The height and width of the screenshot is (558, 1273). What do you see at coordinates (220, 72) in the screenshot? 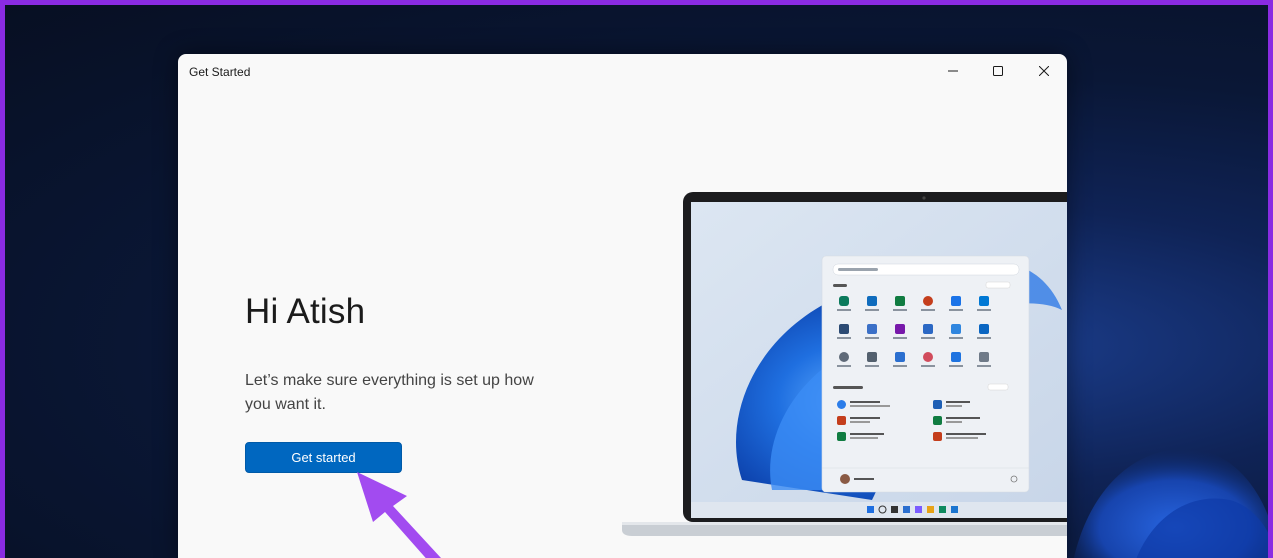
I see `window-title: Get Started` at bounding box center [220, 72].